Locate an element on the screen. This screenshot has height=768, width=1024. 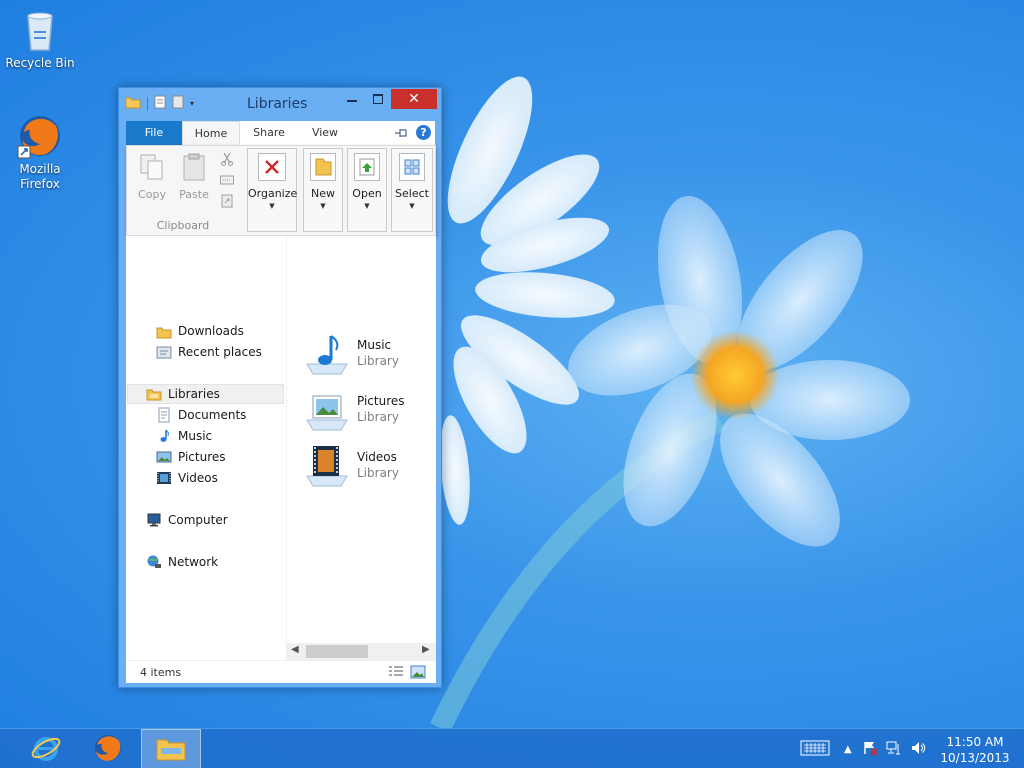
downloads-icon is located at coordinates (164, 331).